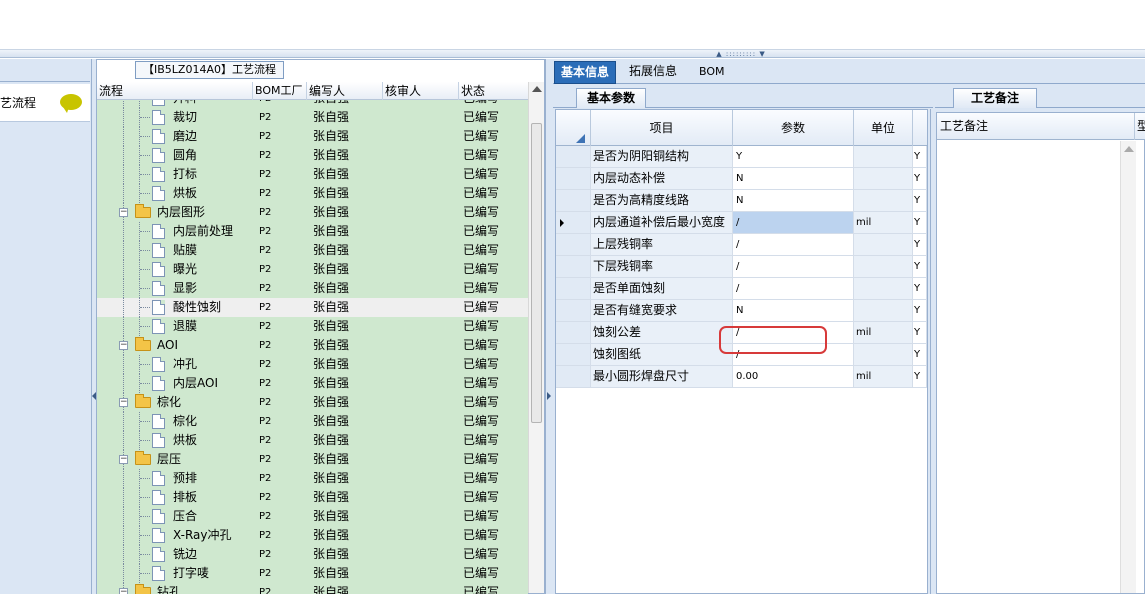 The width and height of the screenshot is (1145, 594). I want to click on tree-row: X-Ray冲孔 P2 张自强 已编写, so click(312, 535).